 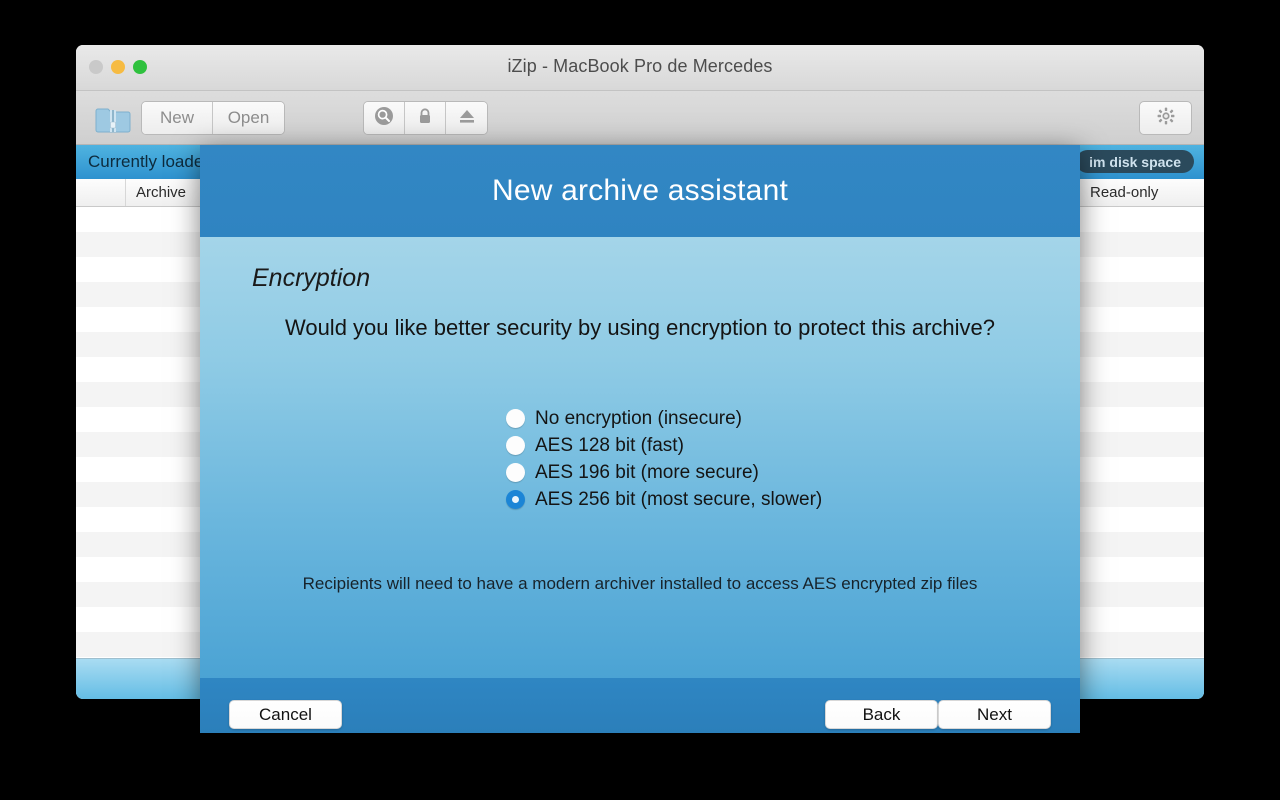 I want to click on window-titlebar: iZip - MacBook Pro de Mercedes, so click(x=640, y=68).